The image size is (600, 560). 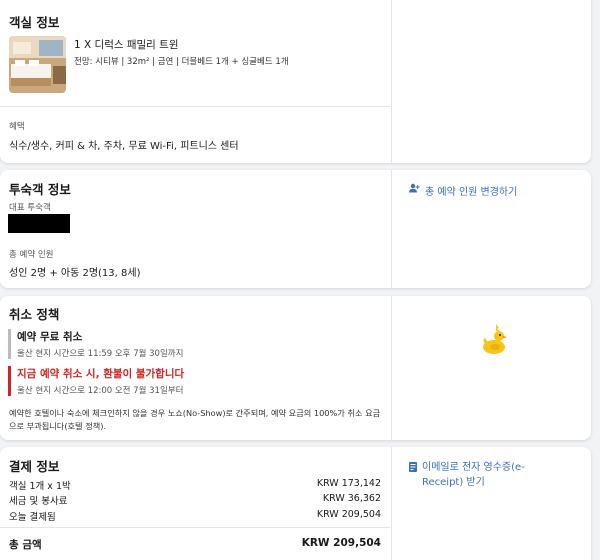 What do you see at coordinates (101, 374) in the screenshot?
I see `non-refundable-title: 지금 예약 취소 시, 환불이 불가합니다` at bounding box center [101, 374].